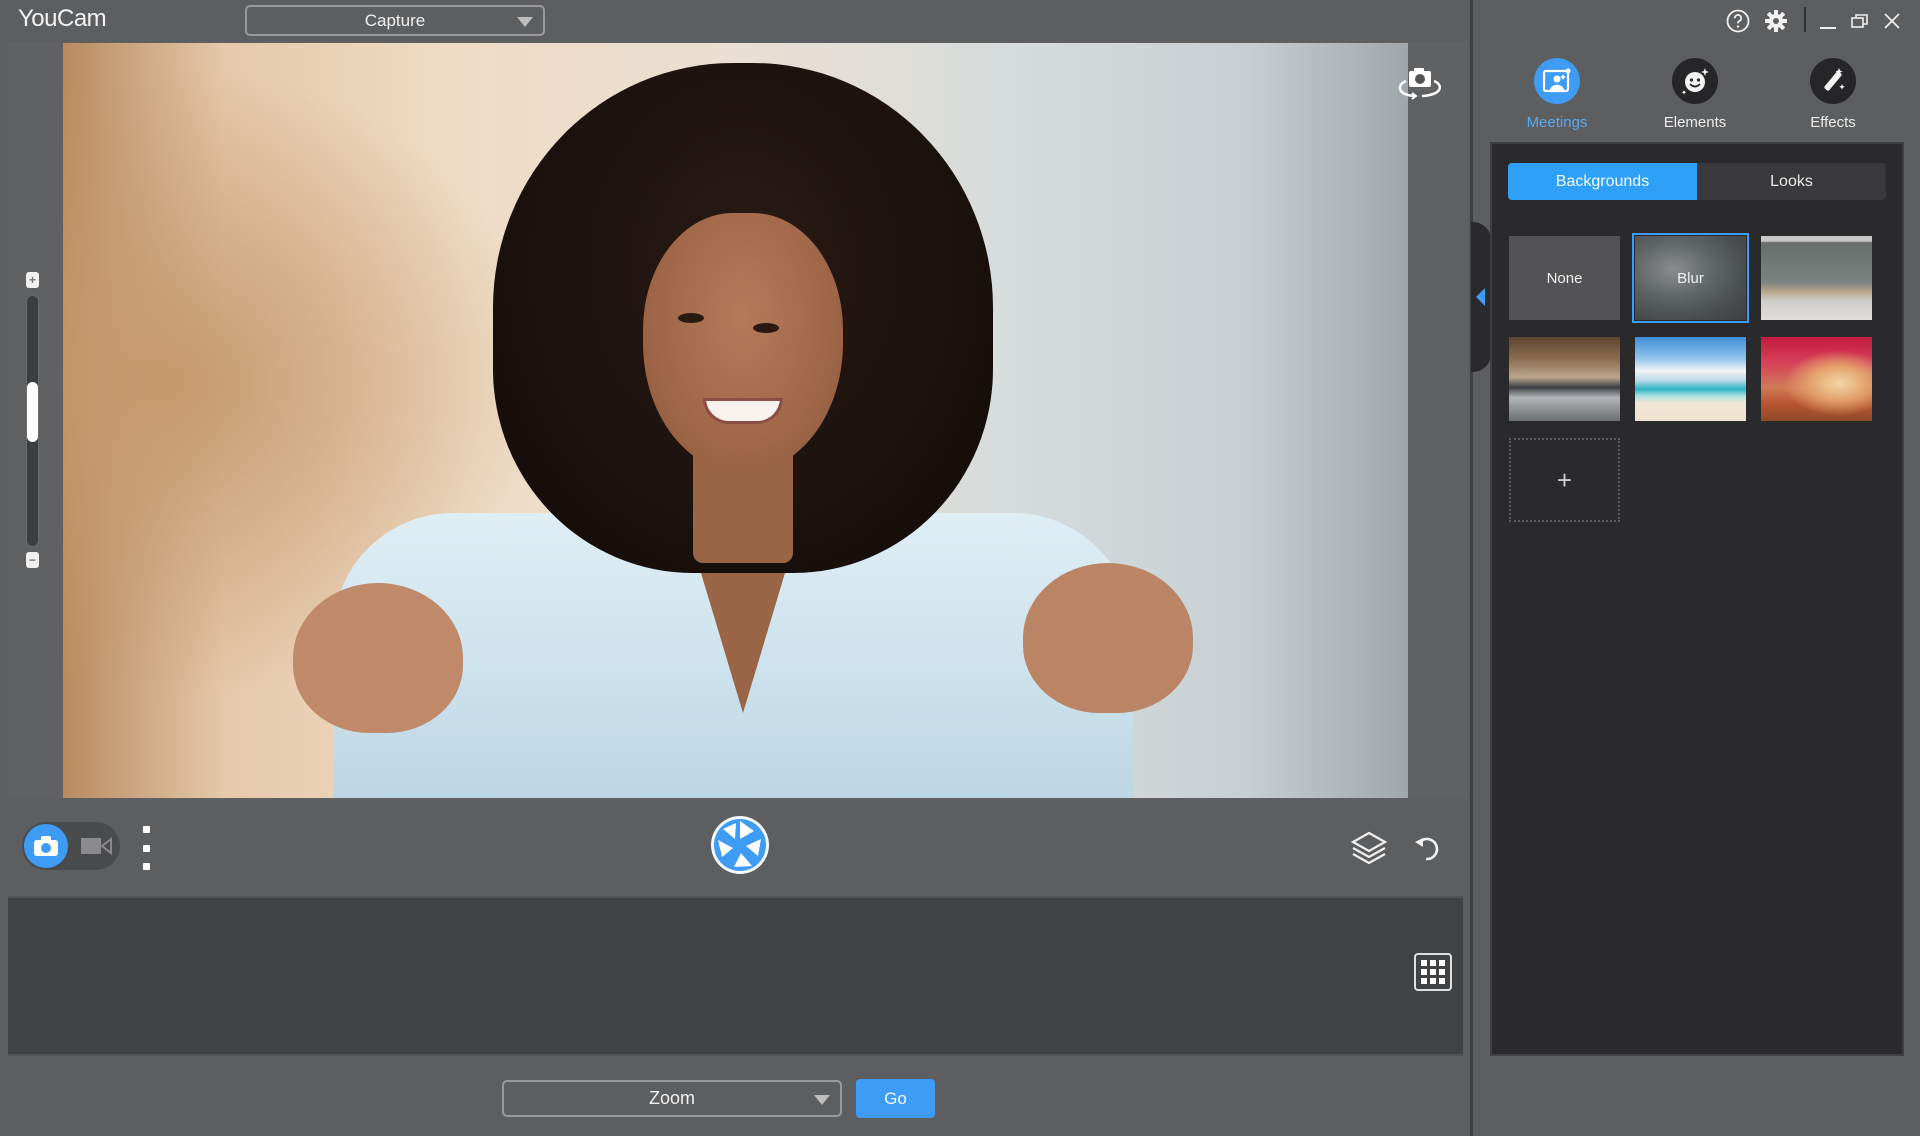 This screenshot has width=1920, height=1136. I want to click on video-mode-button, so click(97, 846).